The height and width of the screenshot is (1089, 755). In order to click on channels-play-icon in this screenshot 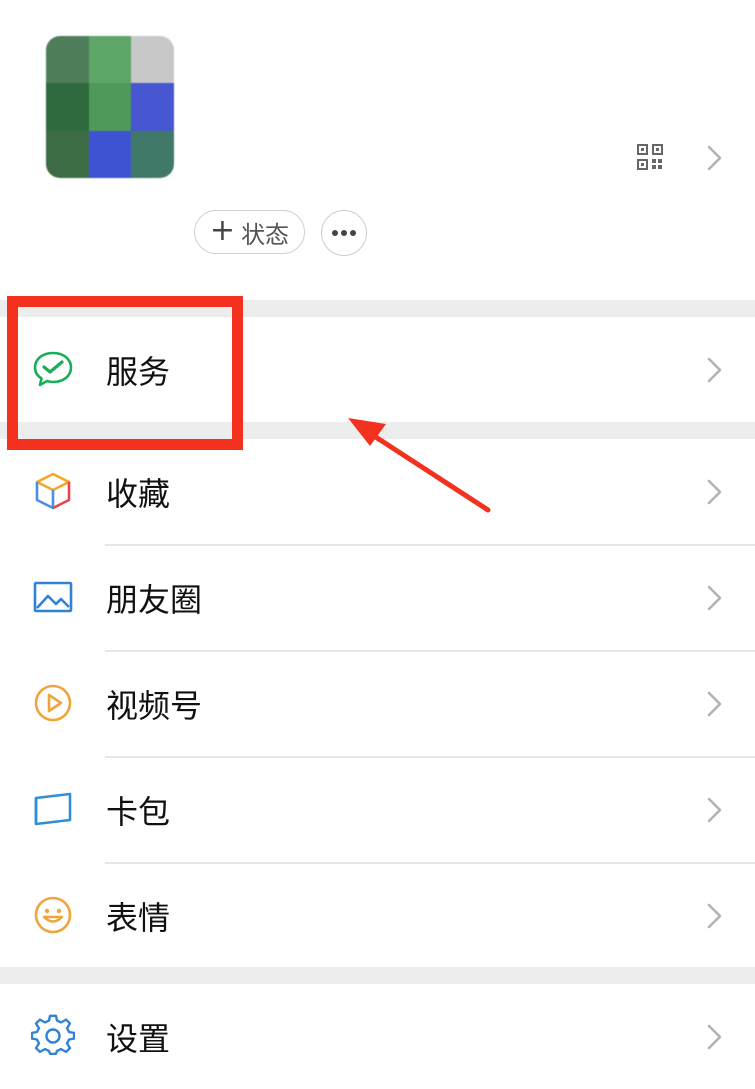, I will do `click(53, 703)`.